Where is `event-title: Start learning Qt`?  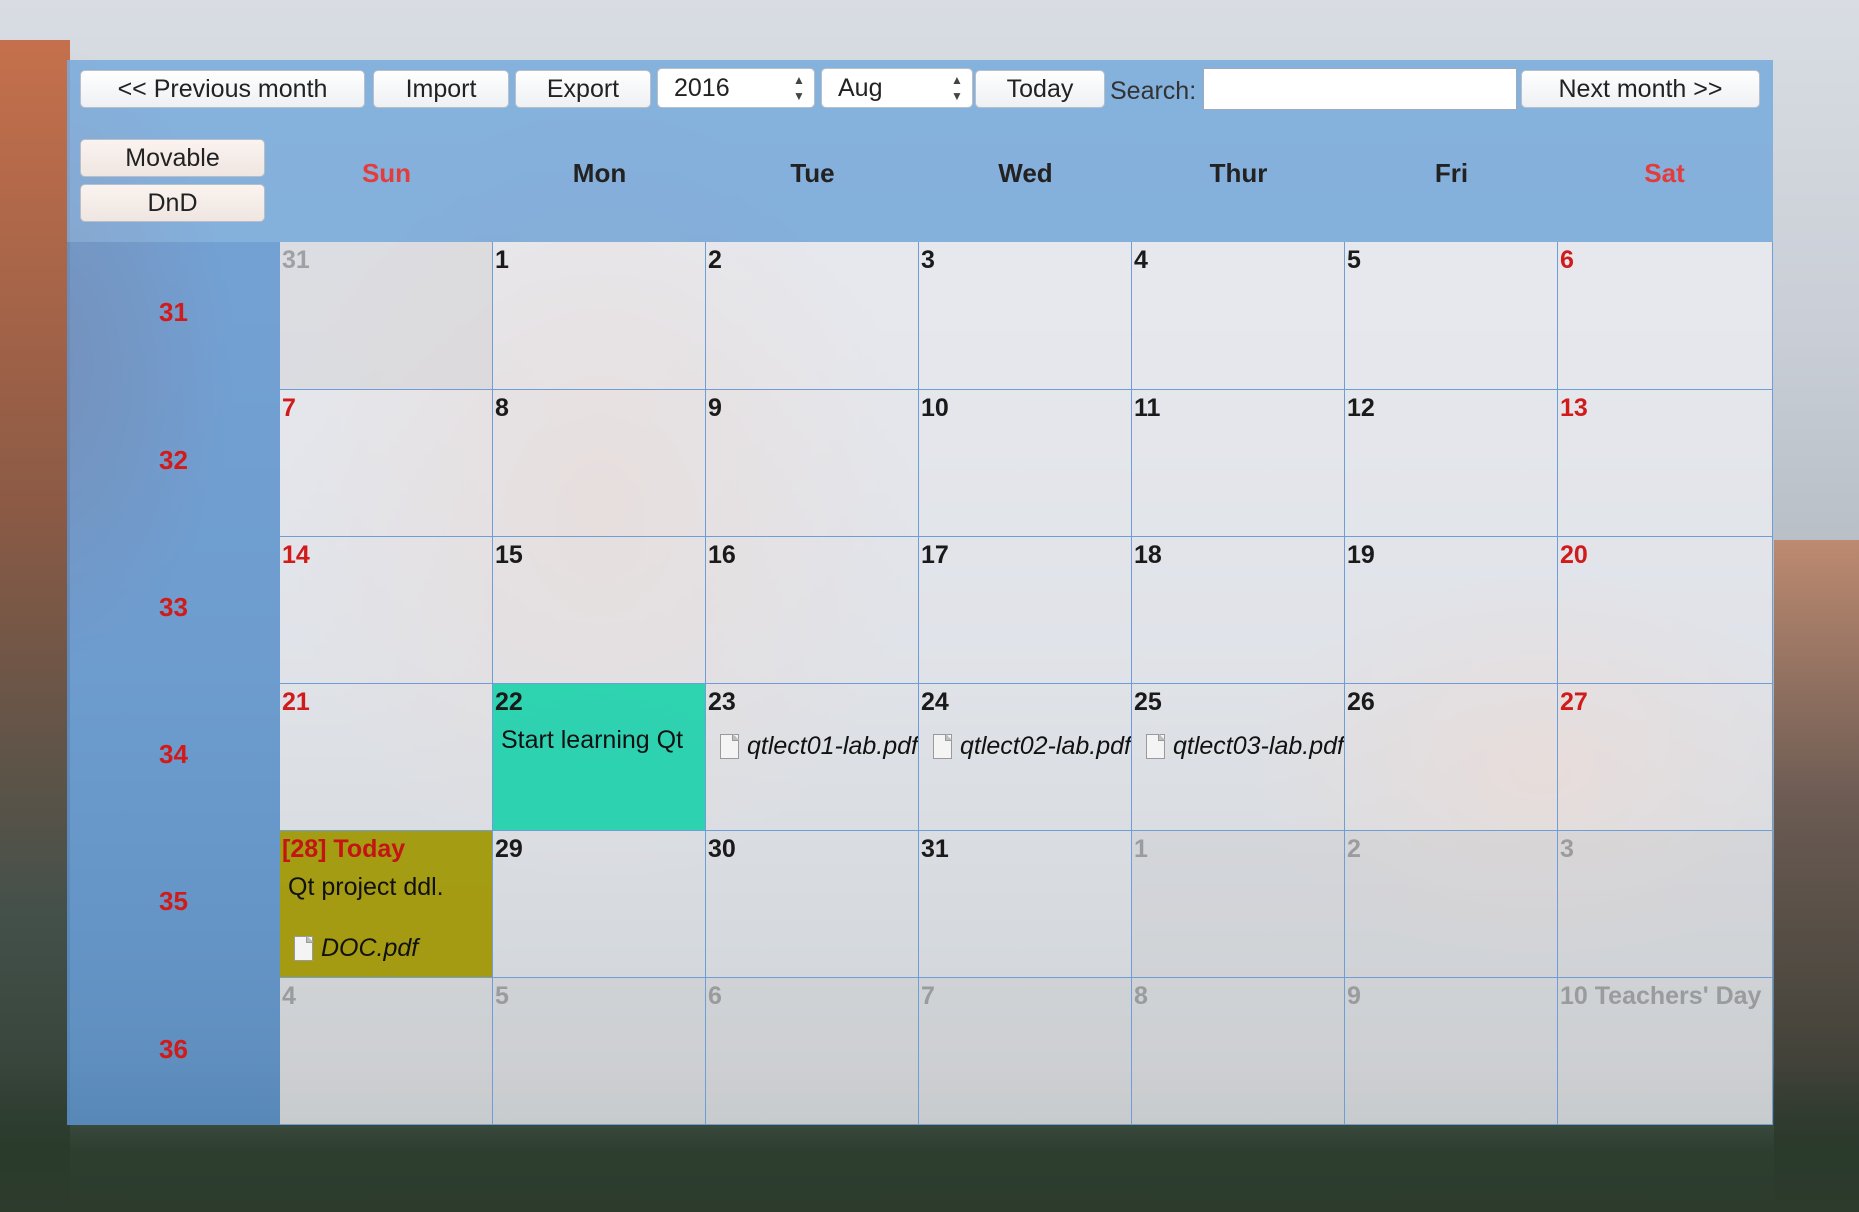
event-title: Start learning Qt is located at coordinates (592, 740).